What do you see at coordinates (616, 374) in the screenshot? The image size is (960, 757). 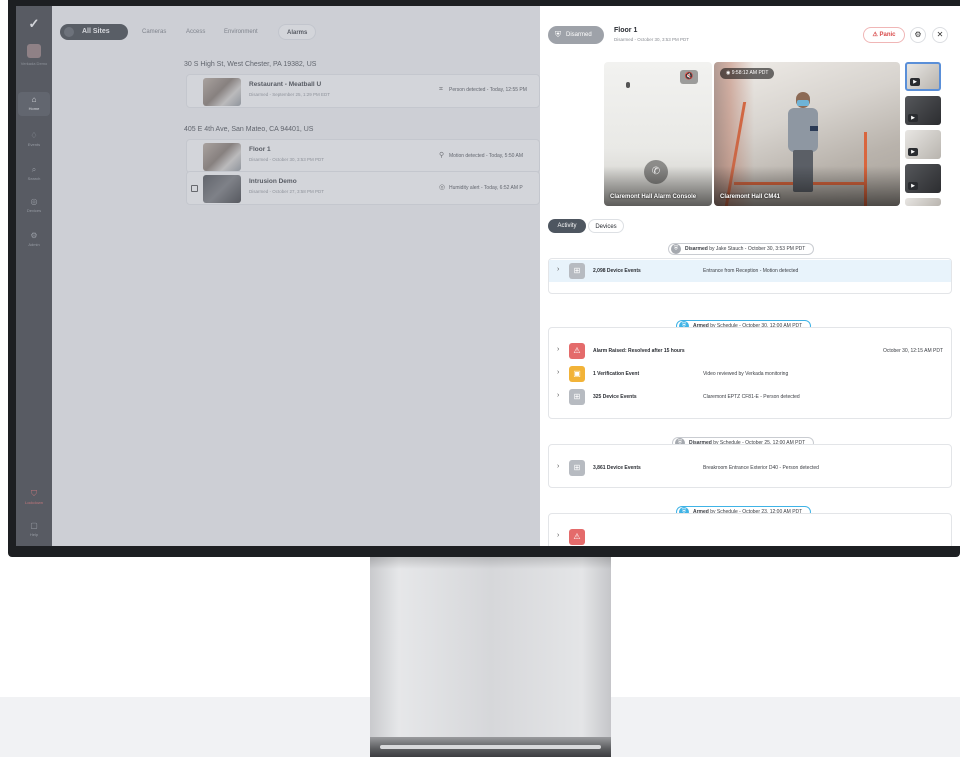 I see `event-title: 1 Verification Event` at bounding box center [616, 374].